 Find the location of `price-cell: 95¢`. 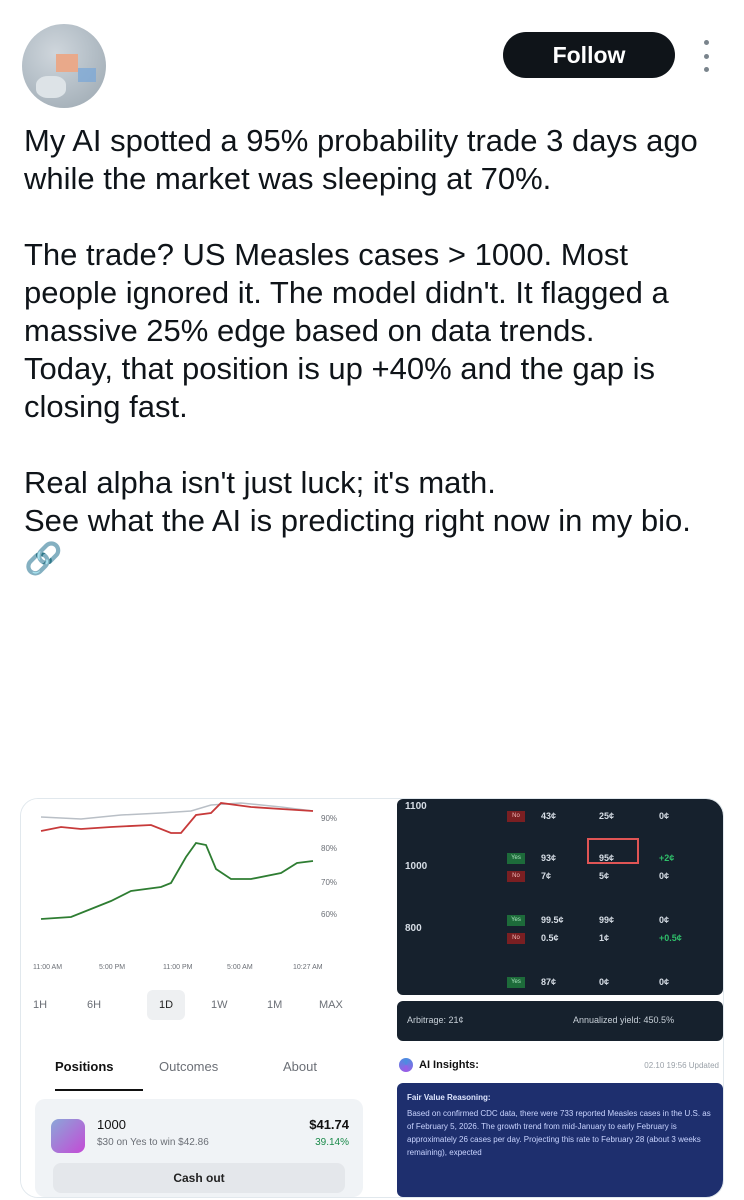

price-cell: 95¢ is located at coordinates (607, 858).